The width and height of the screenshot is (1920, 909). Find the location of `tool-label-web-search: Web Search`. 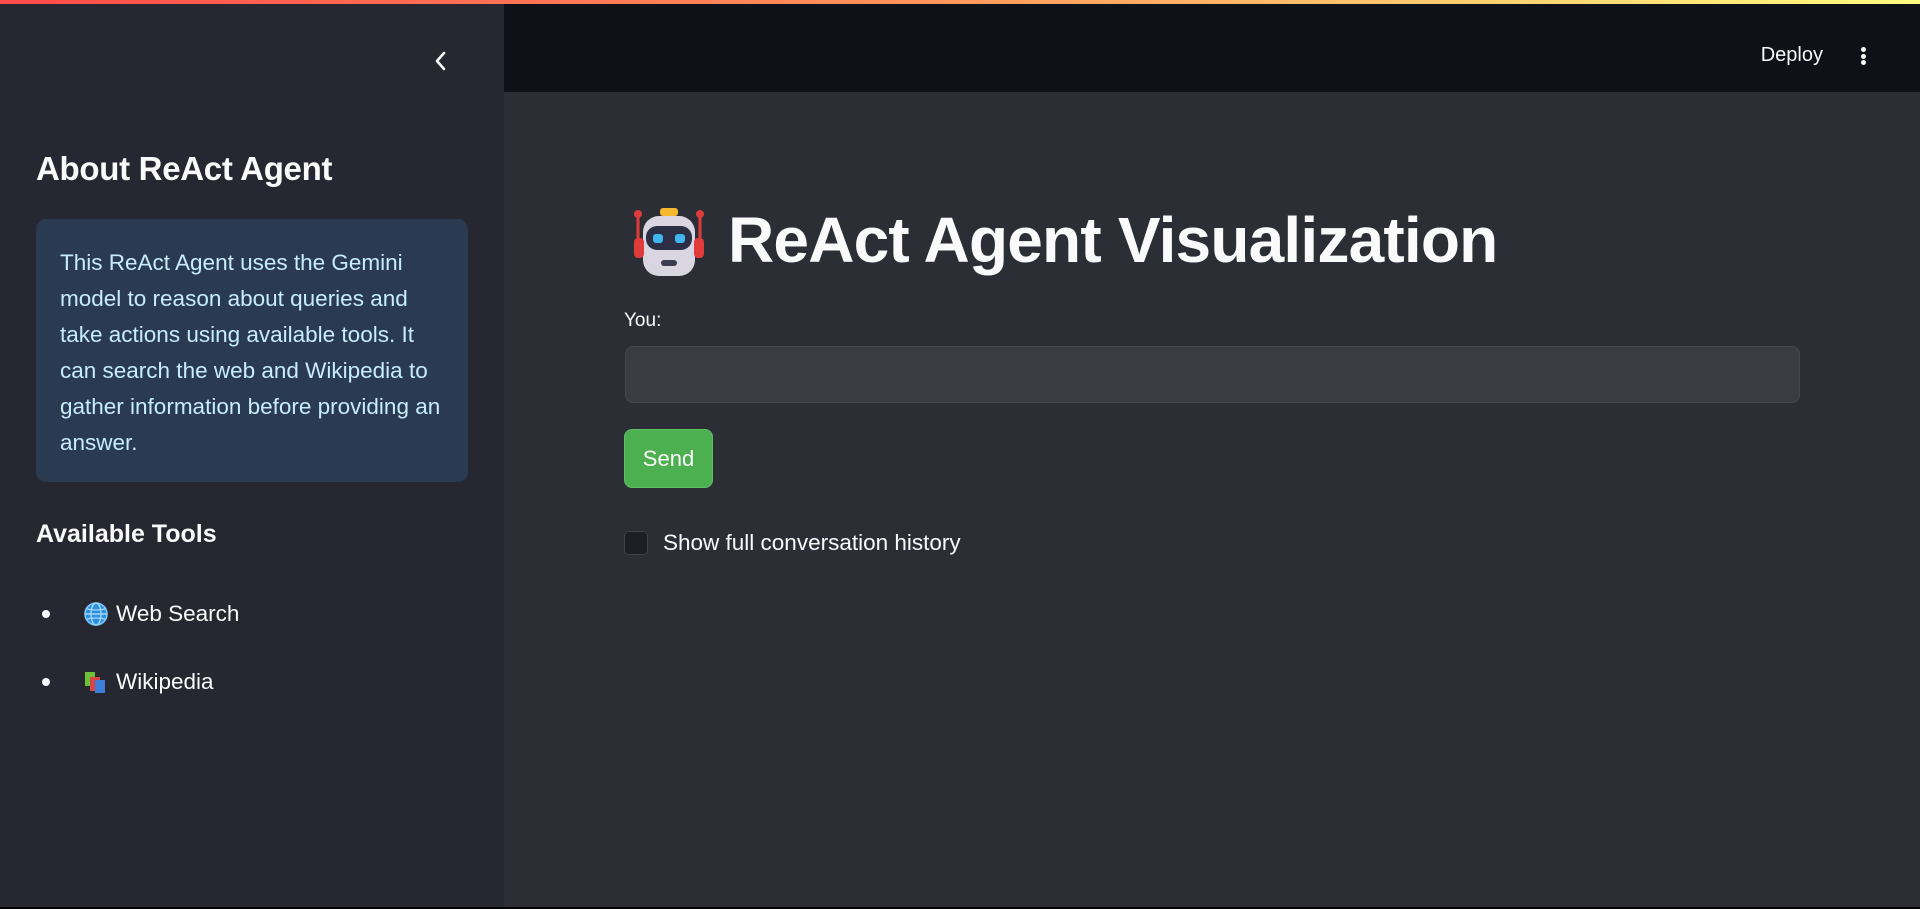

tool-label-web-search: Web Search is located at coordinates (178, 613).